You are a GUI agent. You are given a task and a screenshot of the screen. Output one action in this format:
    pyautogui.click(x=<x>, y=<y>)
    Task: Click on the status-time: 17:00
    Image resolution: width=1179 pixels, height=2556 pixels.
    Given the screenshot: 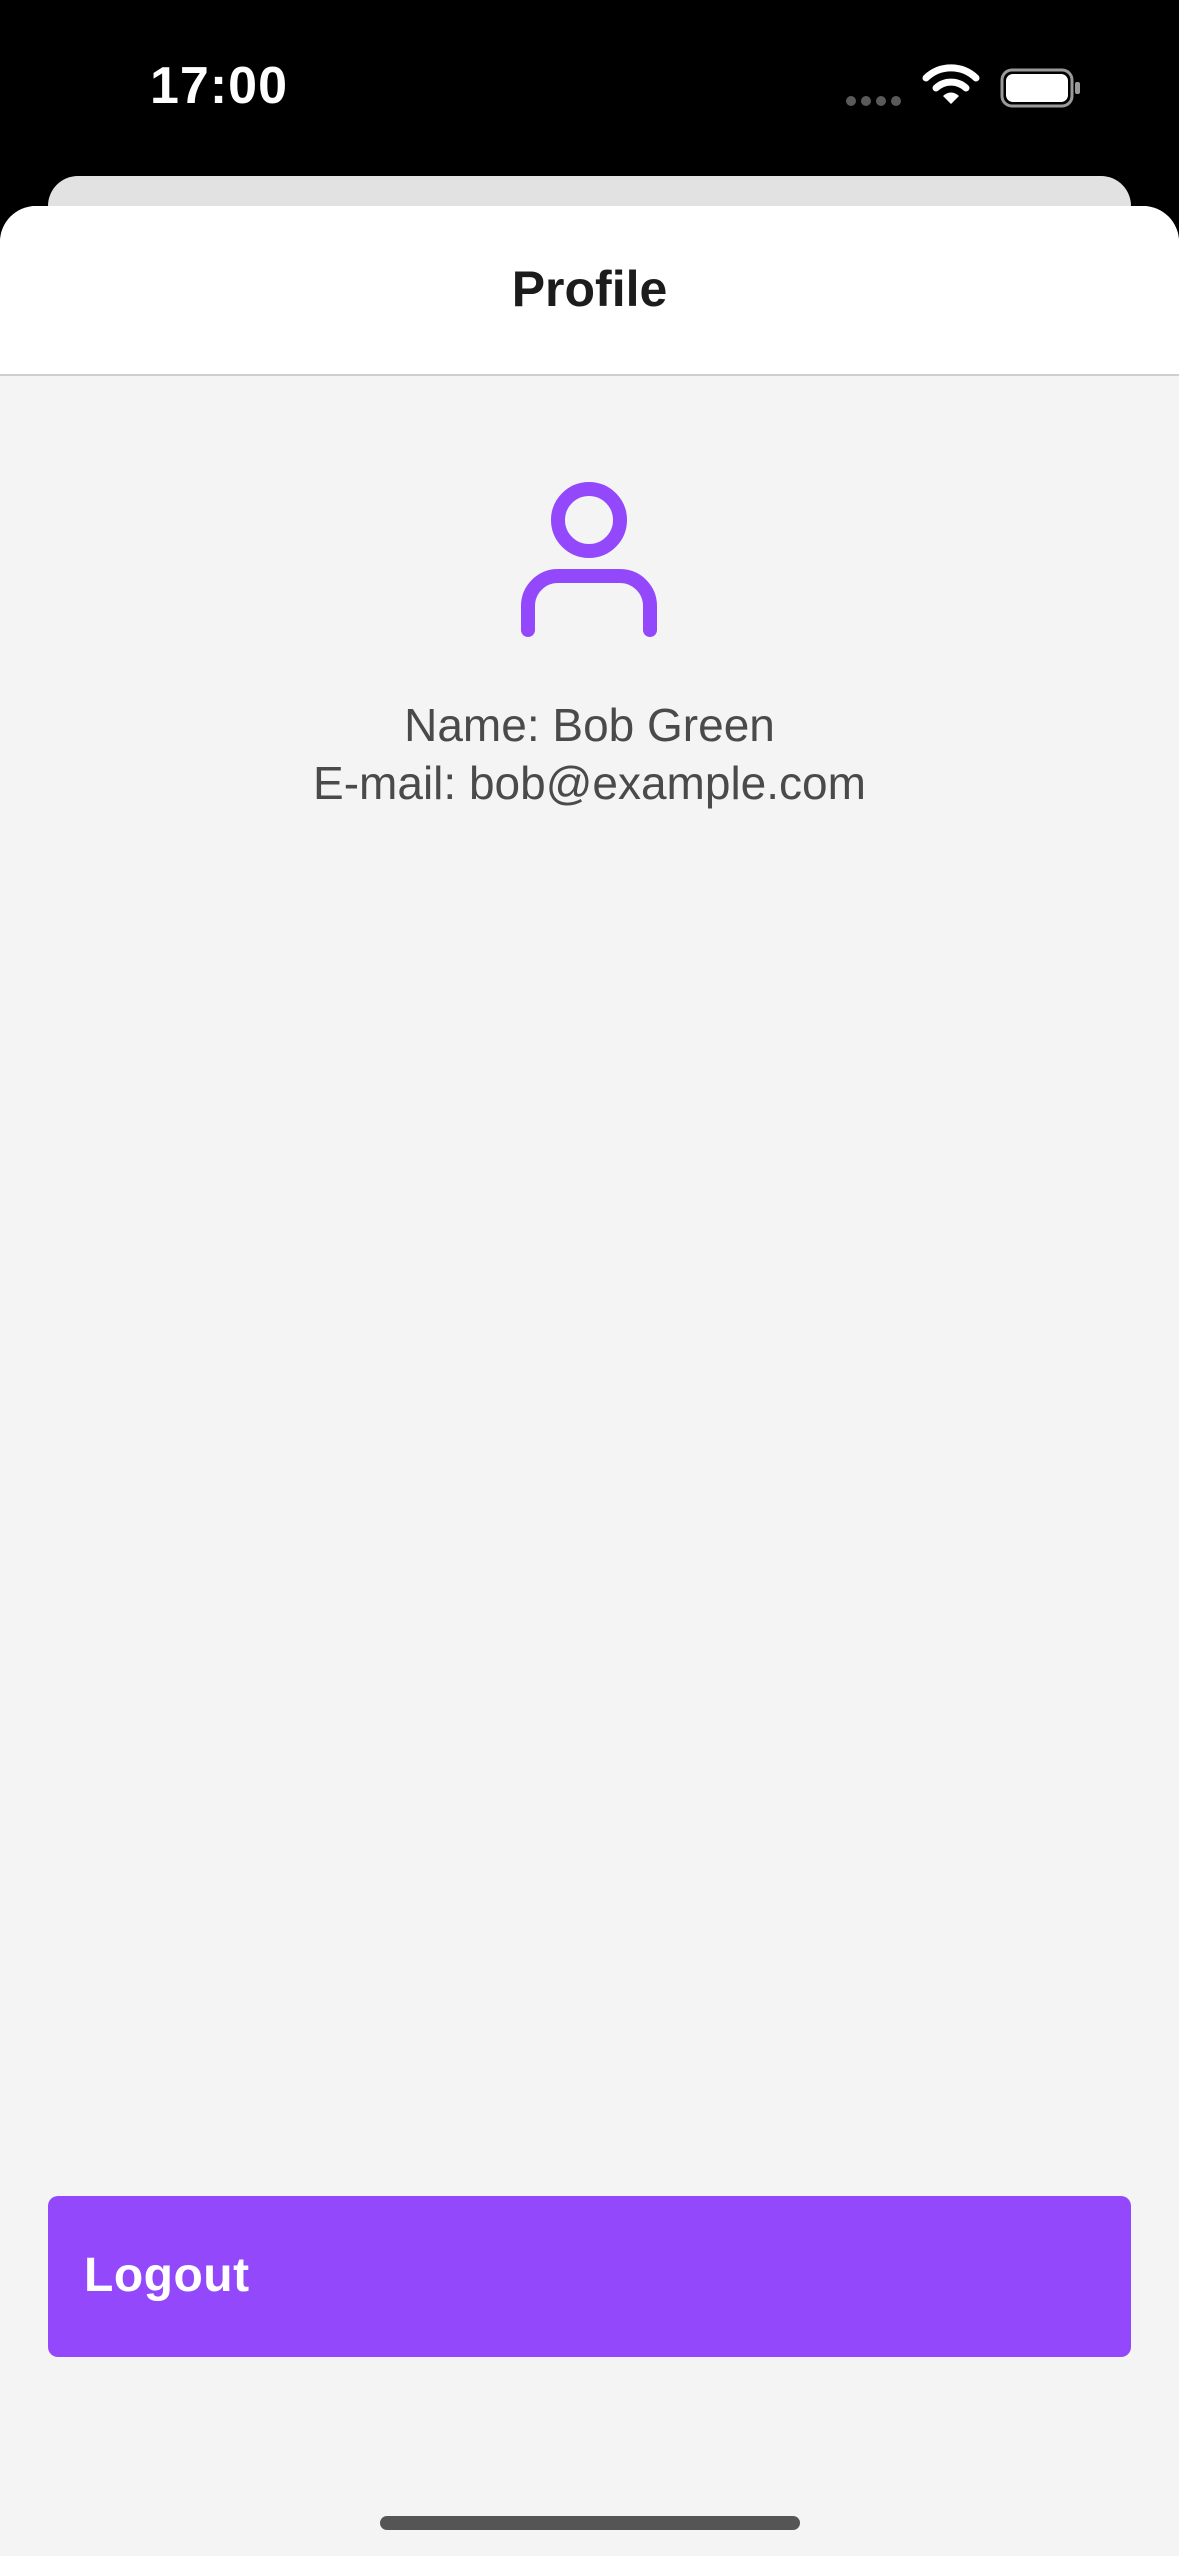 What is the action you would take?
    pyautogui.click(x=219, y=86)
    